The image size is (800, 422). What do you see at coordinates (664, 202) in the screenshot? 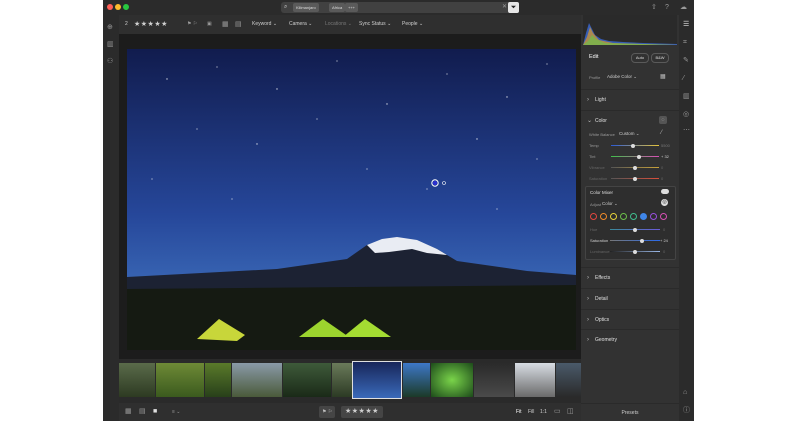
I see `targeted-adjust-icon: ◎` at bounding box center [664, 202].